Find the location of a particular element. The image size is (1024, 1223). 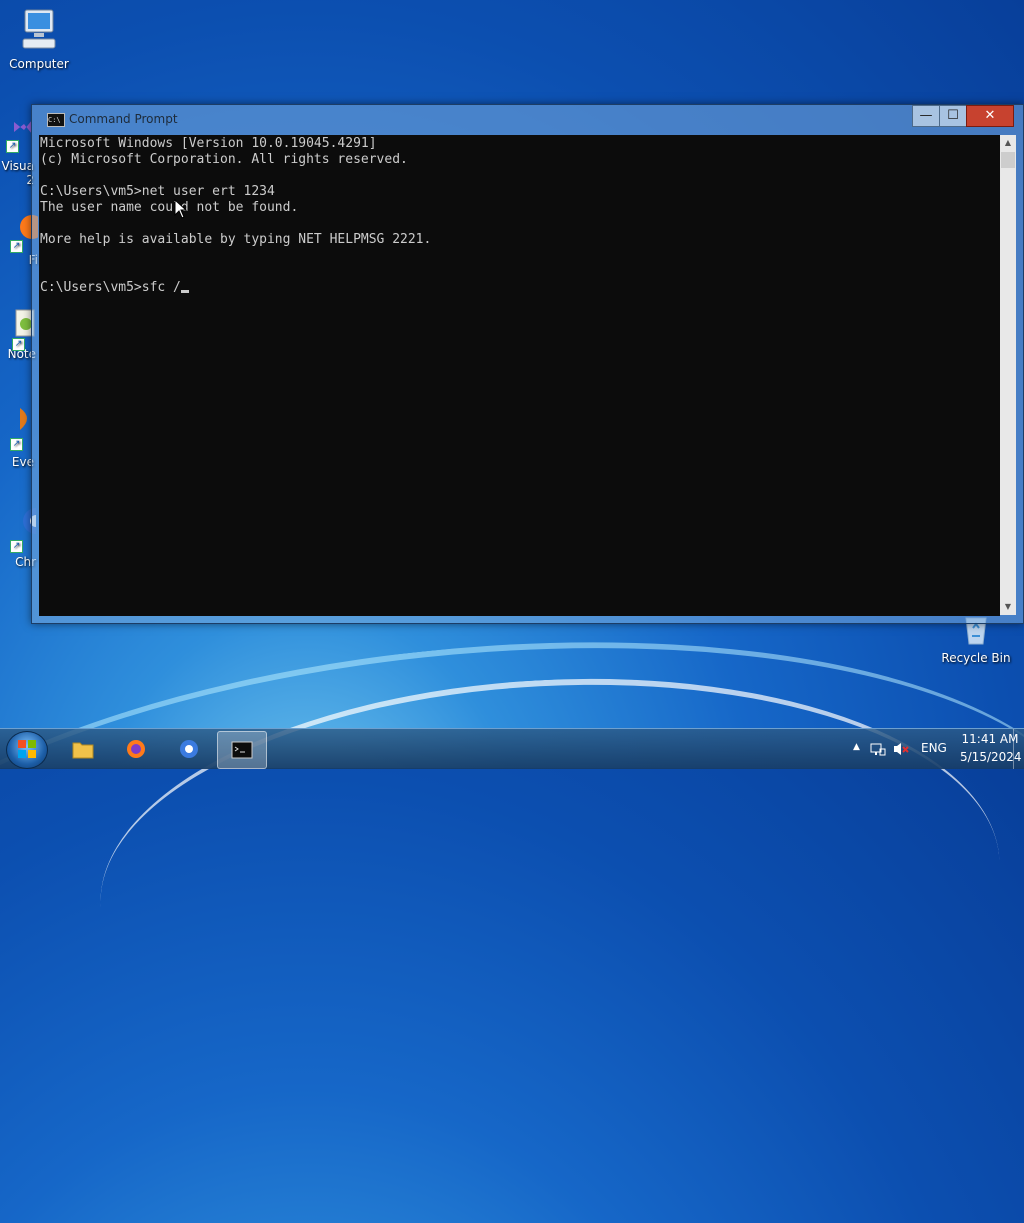

desktop-icon-everything: ↗ Eve is located at coordinates (17, 436).